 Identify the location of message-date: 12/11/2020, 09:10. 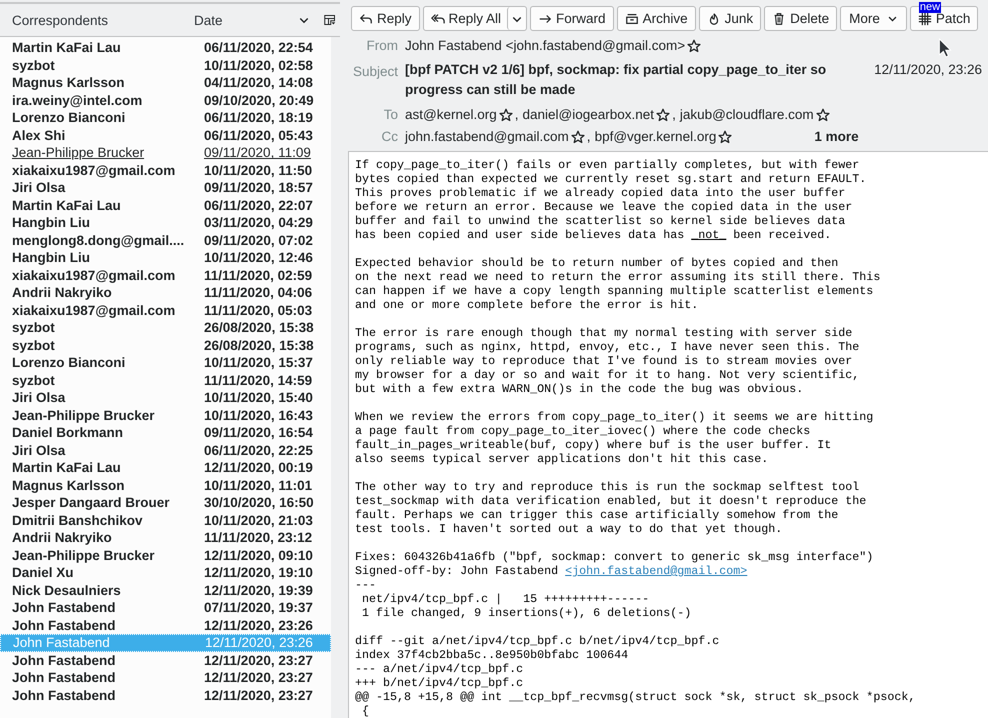
(258, 555).